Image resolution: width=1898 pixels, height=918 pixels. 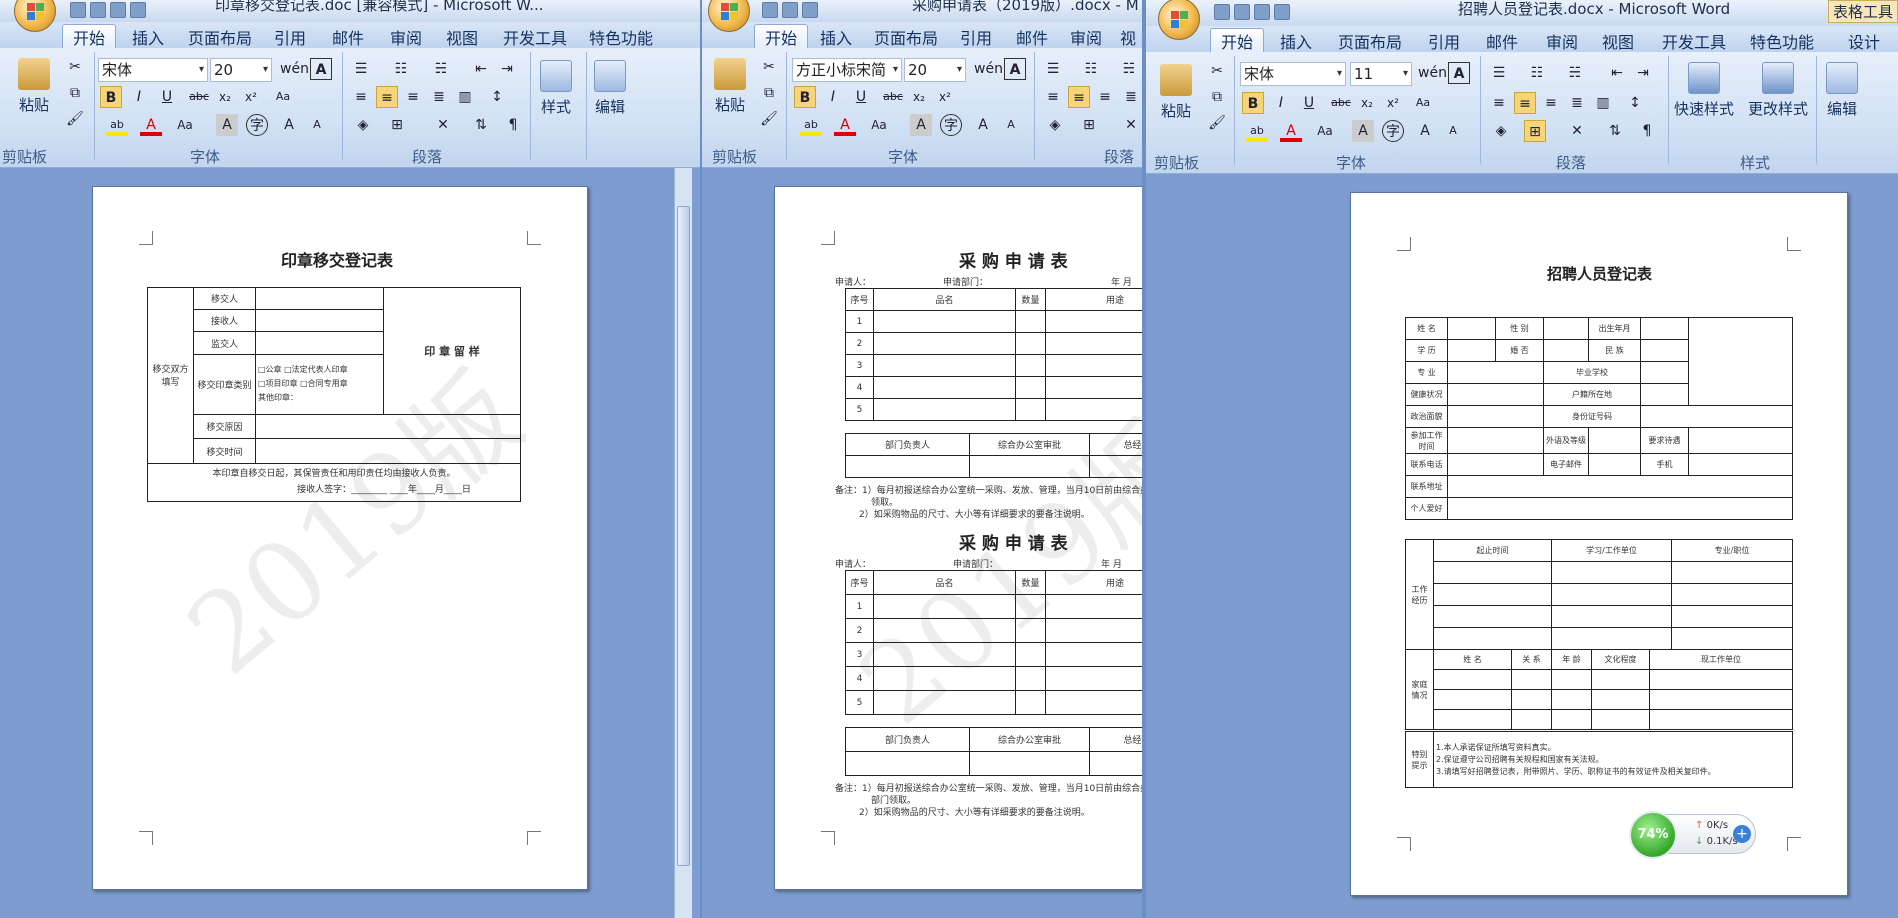 I want to click on print-icon, so click(x=1282, y=12).